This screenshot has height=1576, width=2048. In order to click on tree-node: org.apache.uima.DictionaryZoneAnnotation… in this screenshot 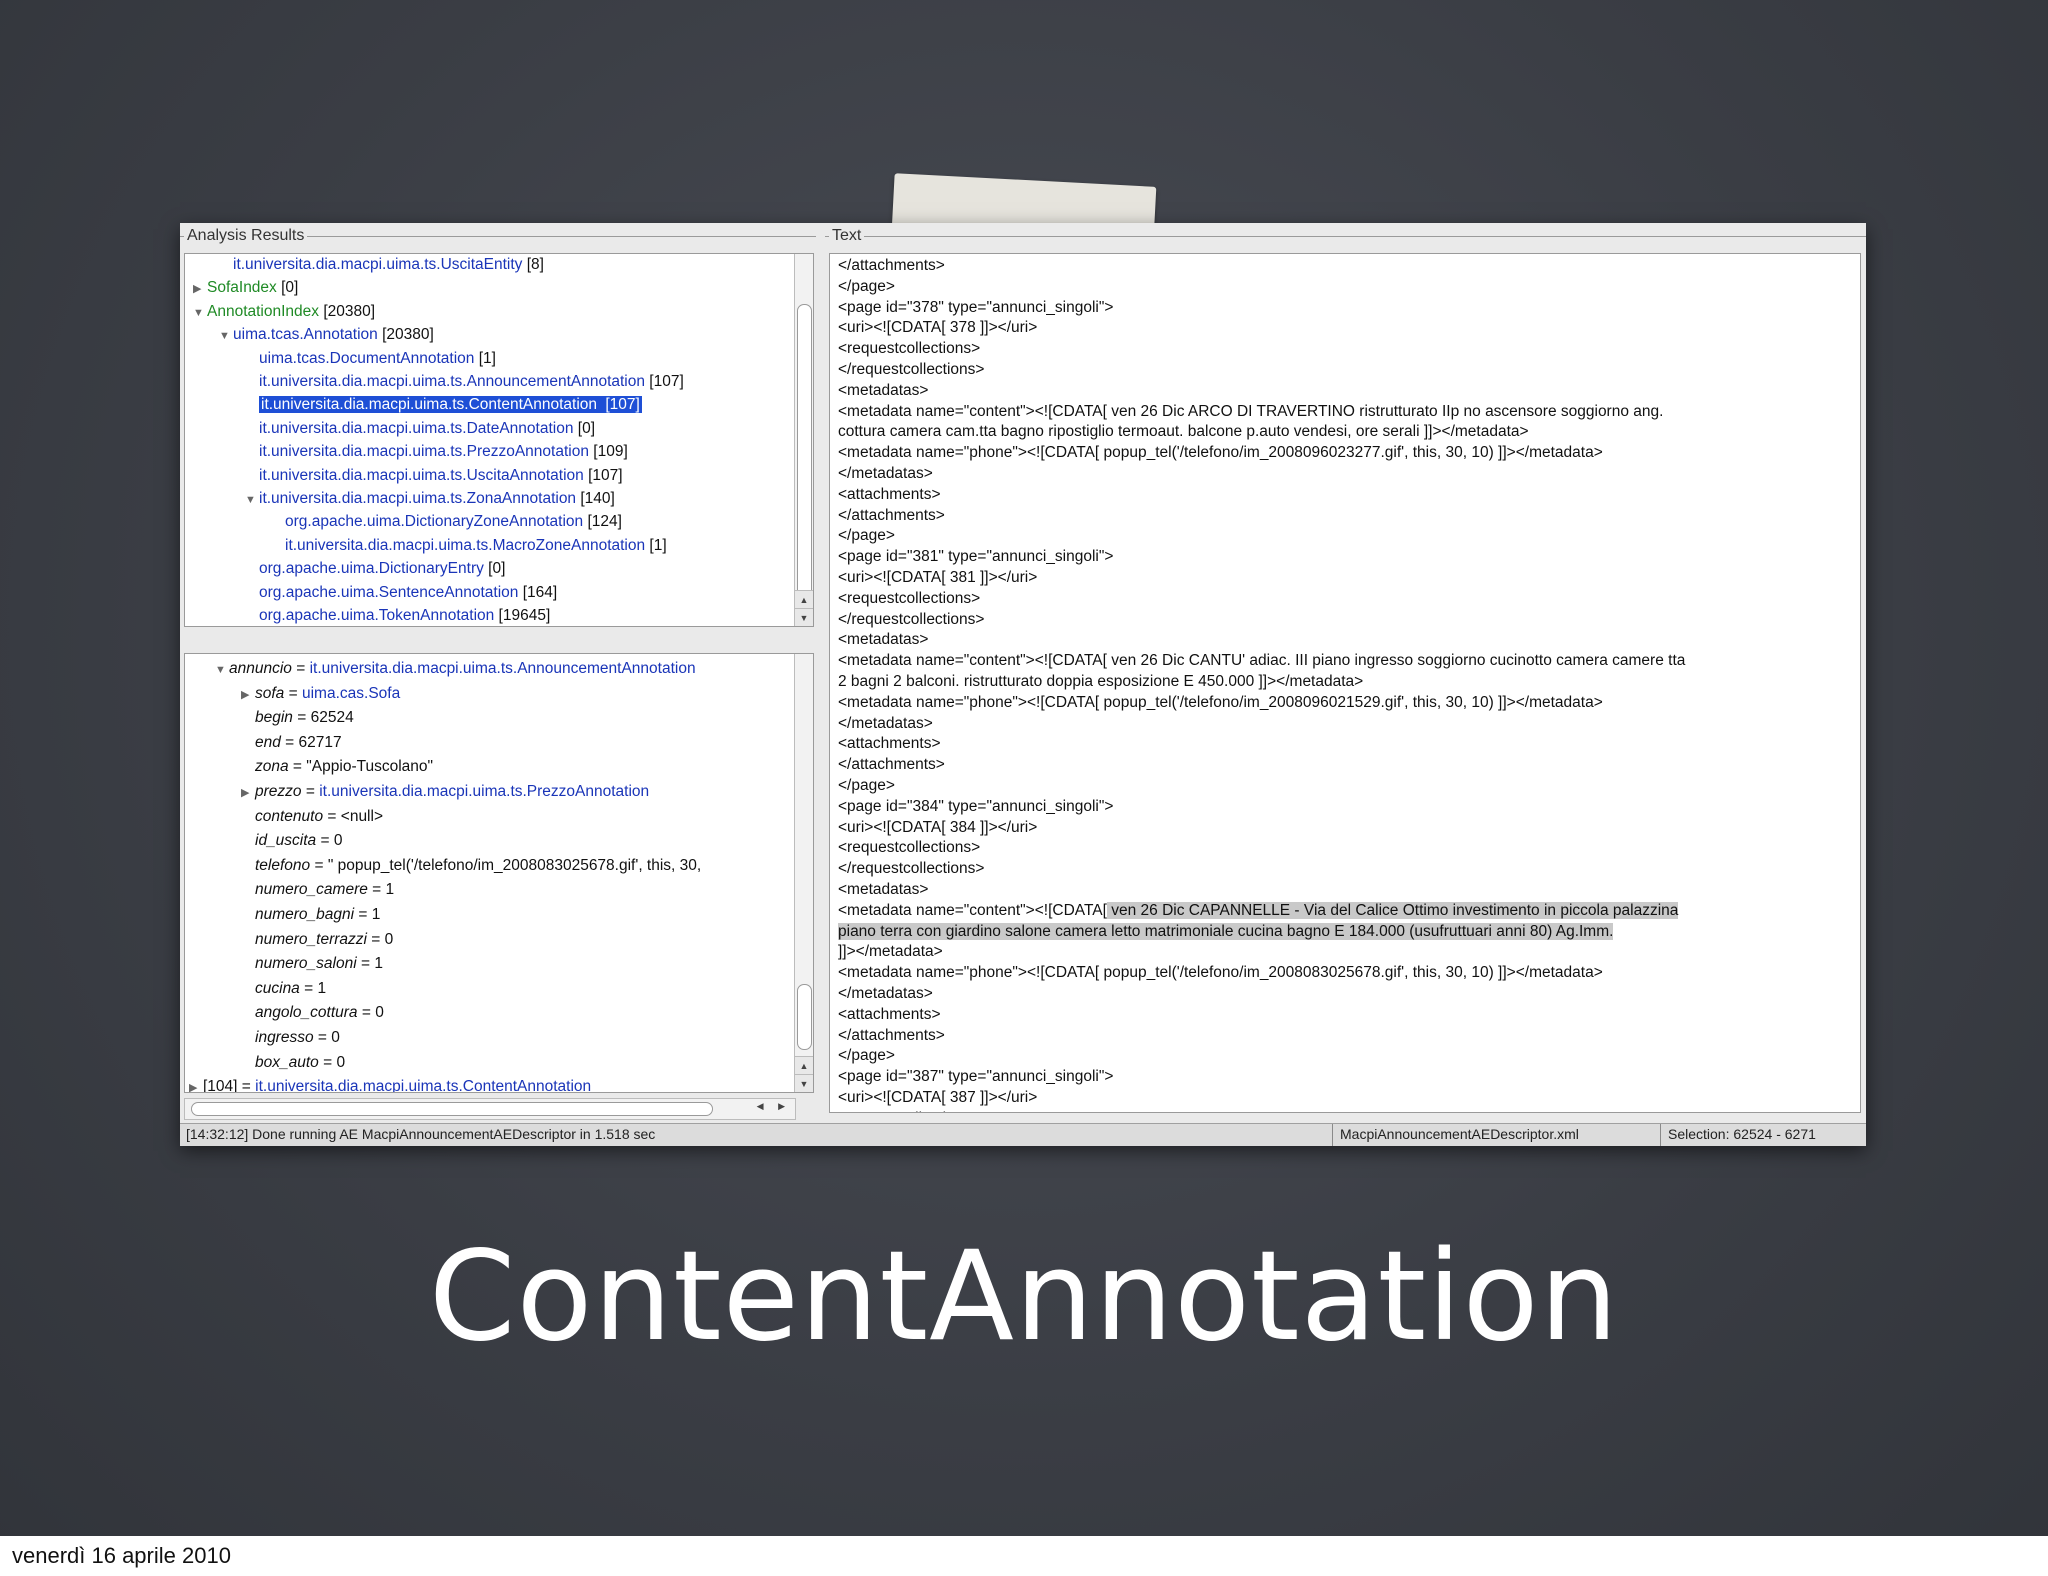, I will do `click(446, 522)`.